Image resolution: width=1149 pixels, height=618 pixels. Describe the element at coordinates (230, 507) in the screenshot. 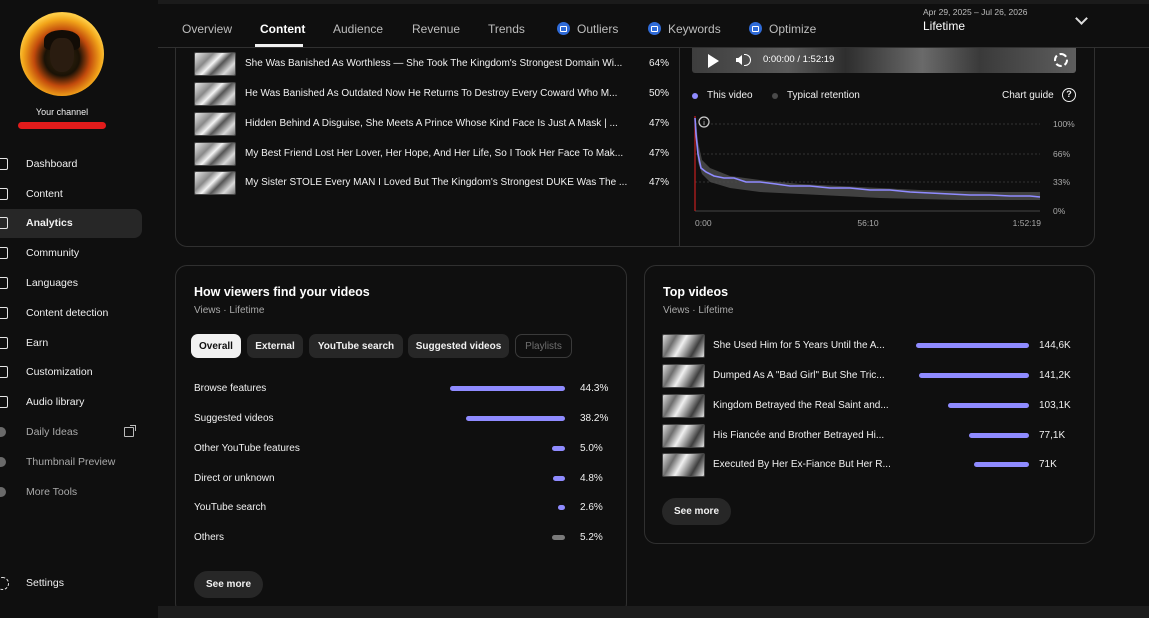

I see `traffic-source-label: YouTube search` at that location.